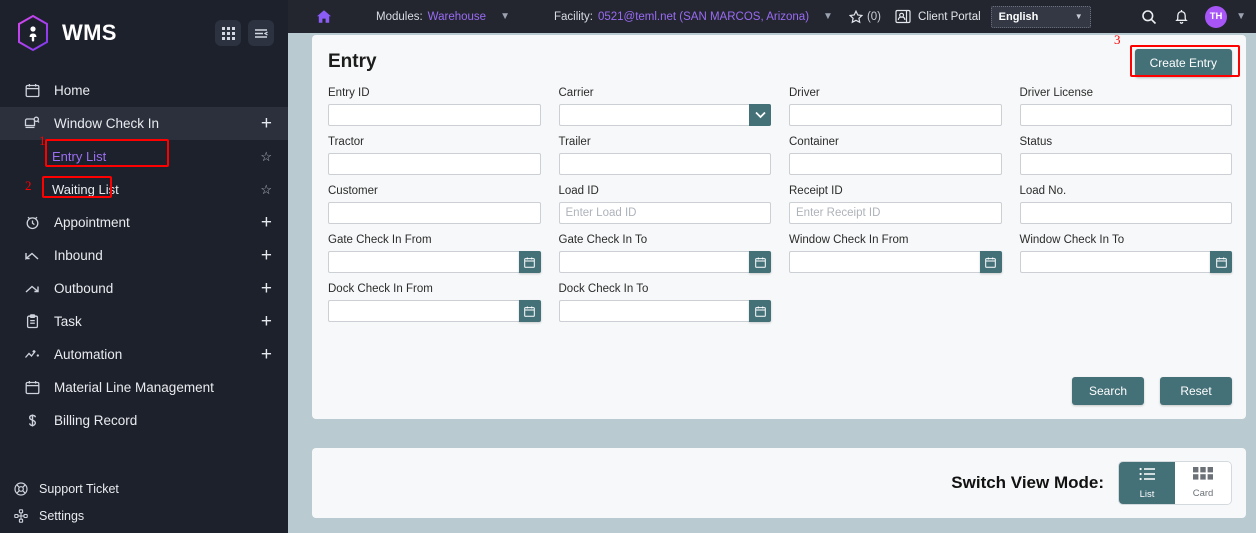 This screenshot has width=1256, height=533. Describe the element at coordinates (144, 387) in the screenshot. I see `sidebar-item-material-line-management: Material Line Management` at that location.